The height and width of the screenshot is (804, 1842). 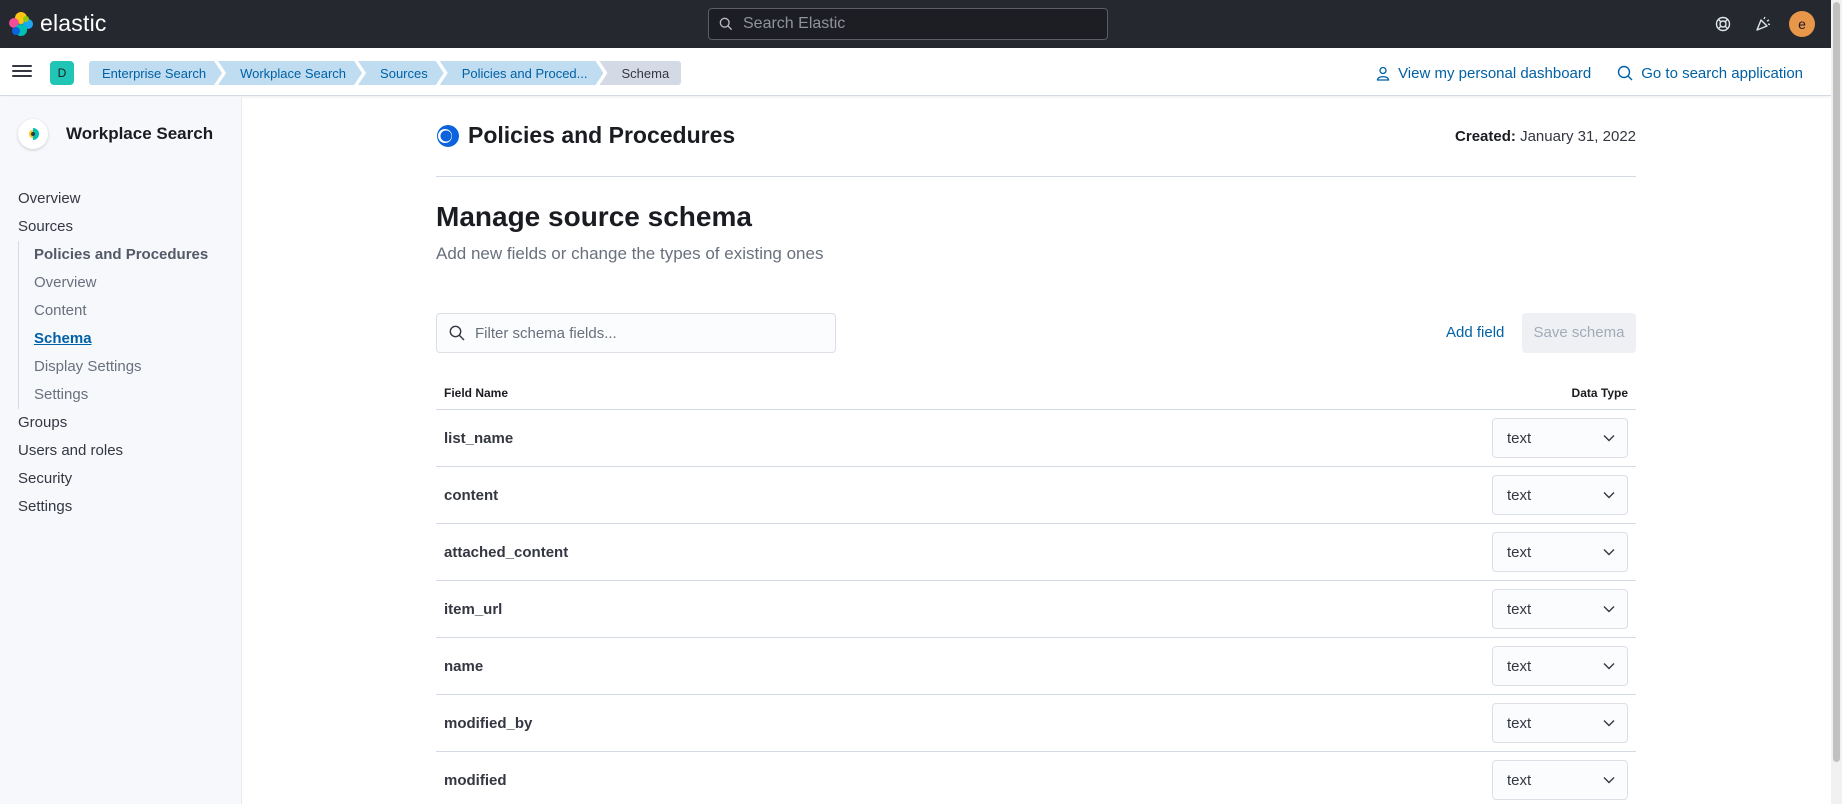 What do you see at coordinates (471, 495) in the screenshot?
I see `field-name: content` at bounding box center [471, 495].